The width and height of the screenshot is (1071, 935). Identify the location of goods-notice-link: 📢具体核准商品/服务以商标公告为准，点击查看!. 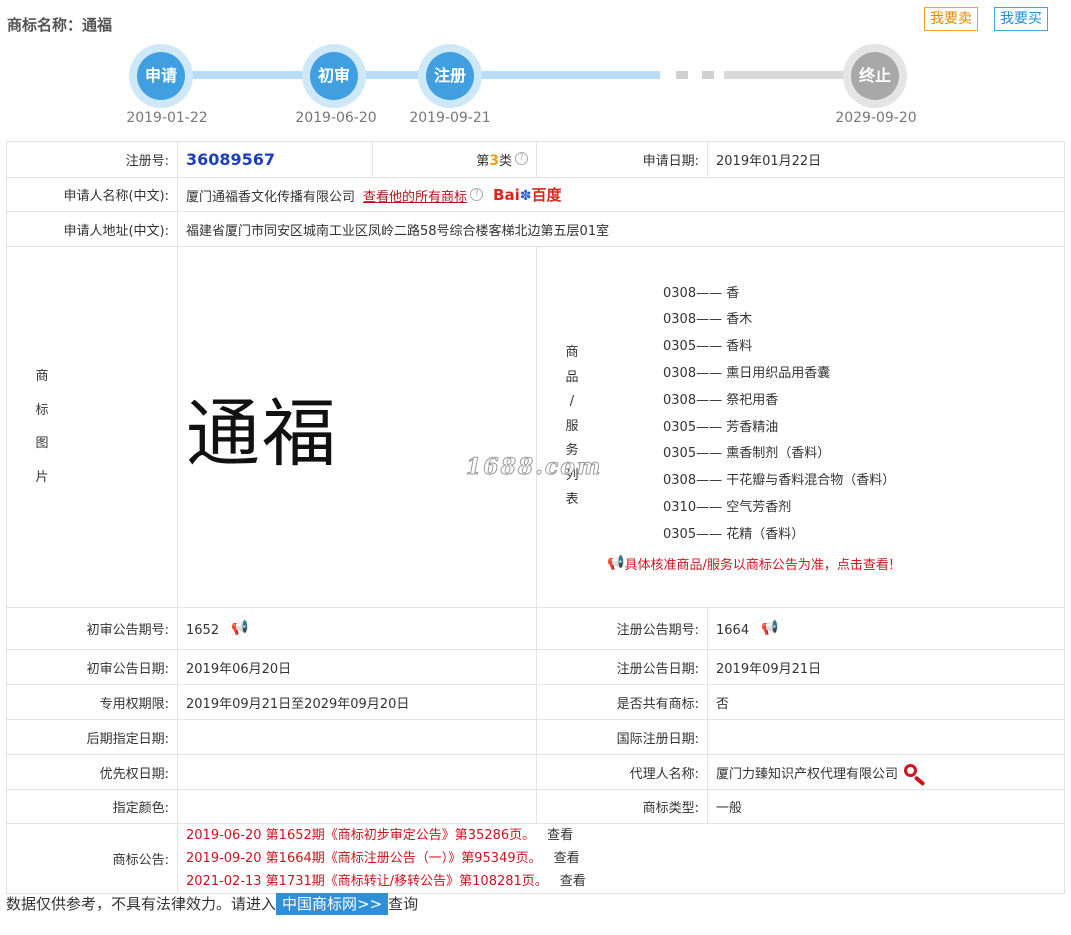
(835, 563).